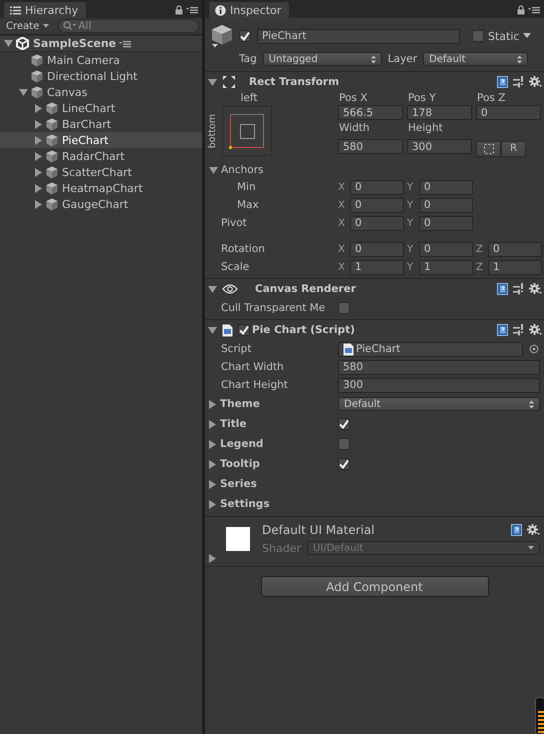  What do you see at coordinates (101, 204) in the screenshot?
I see `tree-item: GaugeChart` at bounding box center [101, 204].